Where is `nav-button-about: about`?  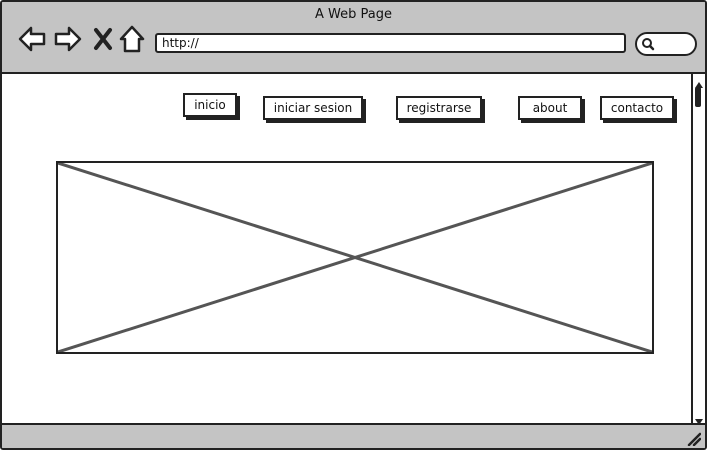 nav-button-about: about is located at coordinates (550, 108).